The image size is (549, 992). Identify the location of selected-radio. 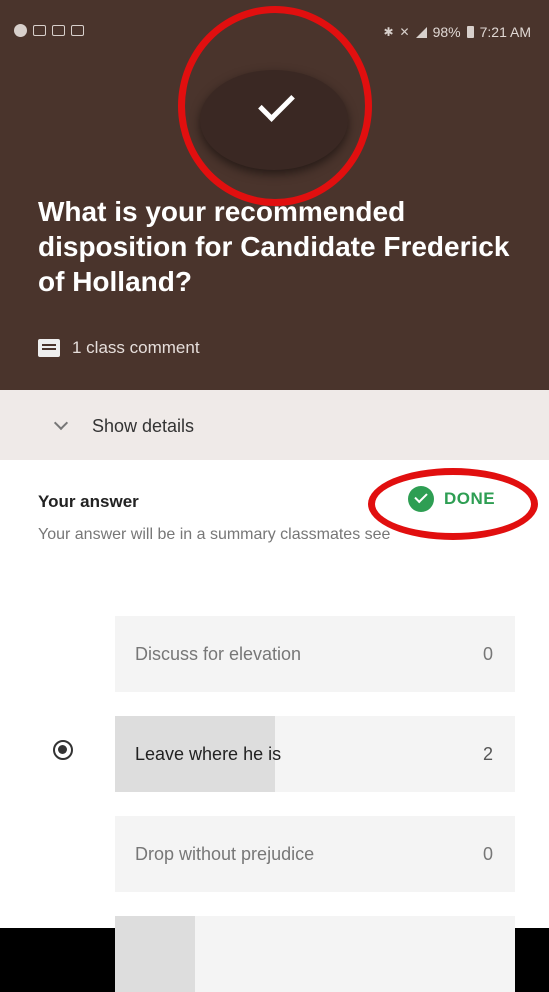
(63, 750).